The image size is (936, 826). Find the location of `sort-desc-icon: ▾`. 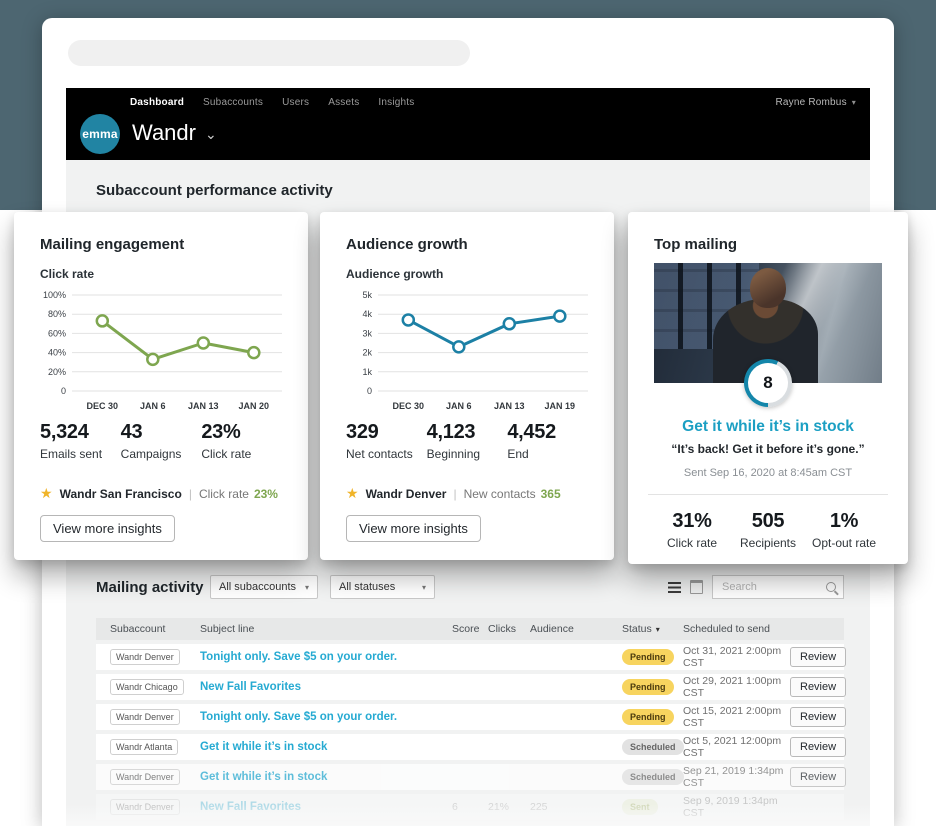

sort-desc-icon: ▾ is located at coordinates (657, 629).